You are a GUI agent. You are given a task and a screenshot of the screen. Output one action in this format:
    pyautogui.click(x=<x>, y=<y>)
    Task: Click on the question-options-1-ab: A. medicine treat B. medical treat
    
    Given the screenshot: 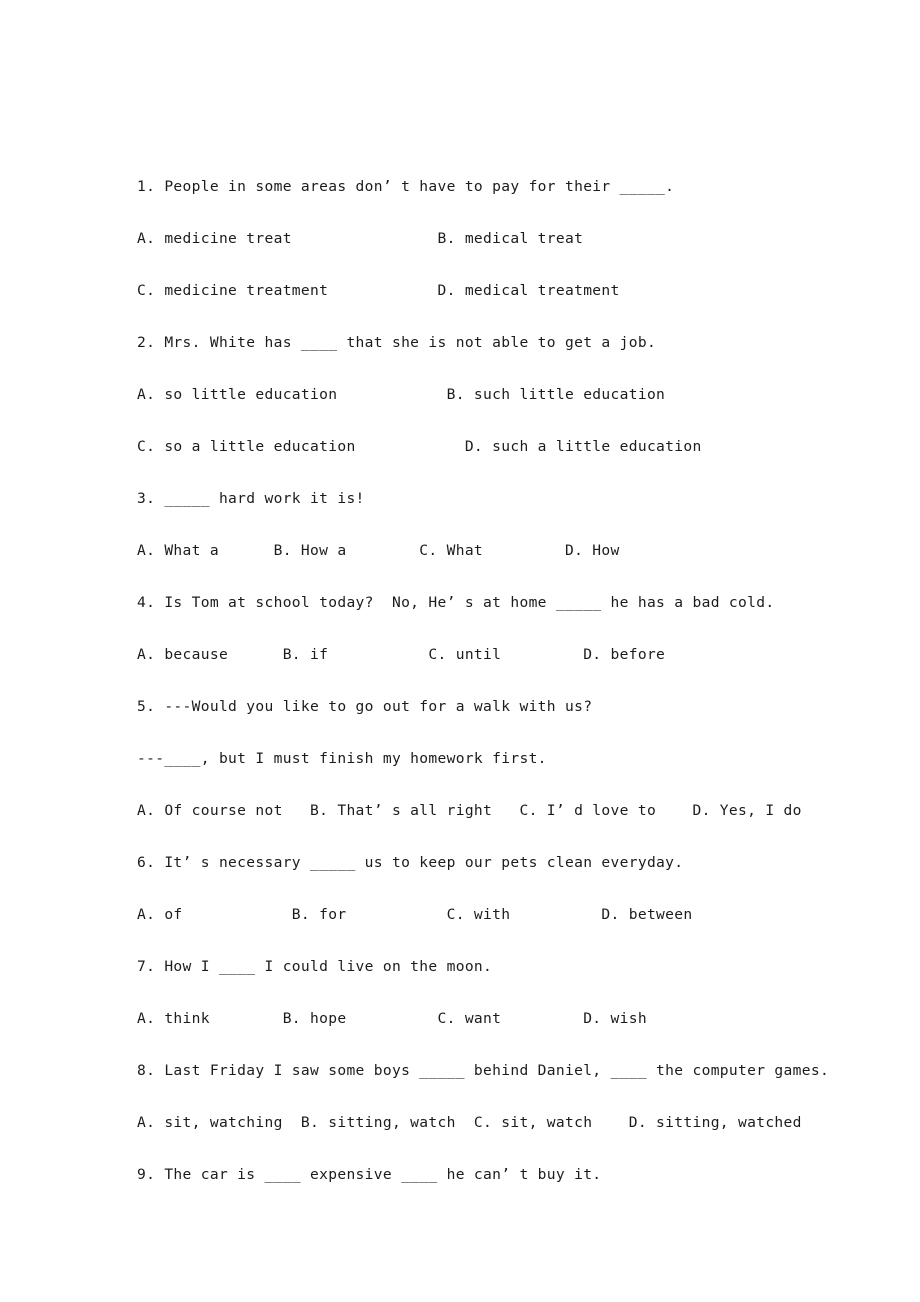 What is the action you would take?
    pyautogui.click(x=360, y=238)
    